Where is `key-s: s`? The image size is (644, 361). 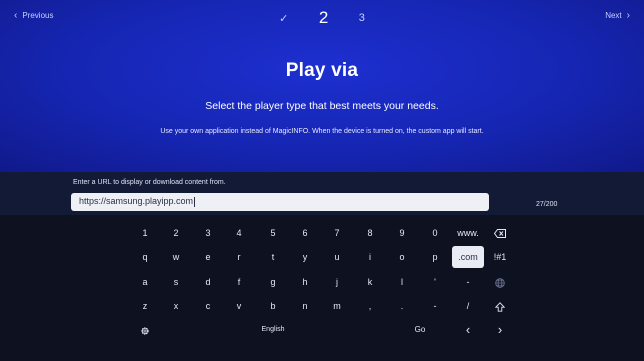 key-s: s is located at coordinates (176, 282).